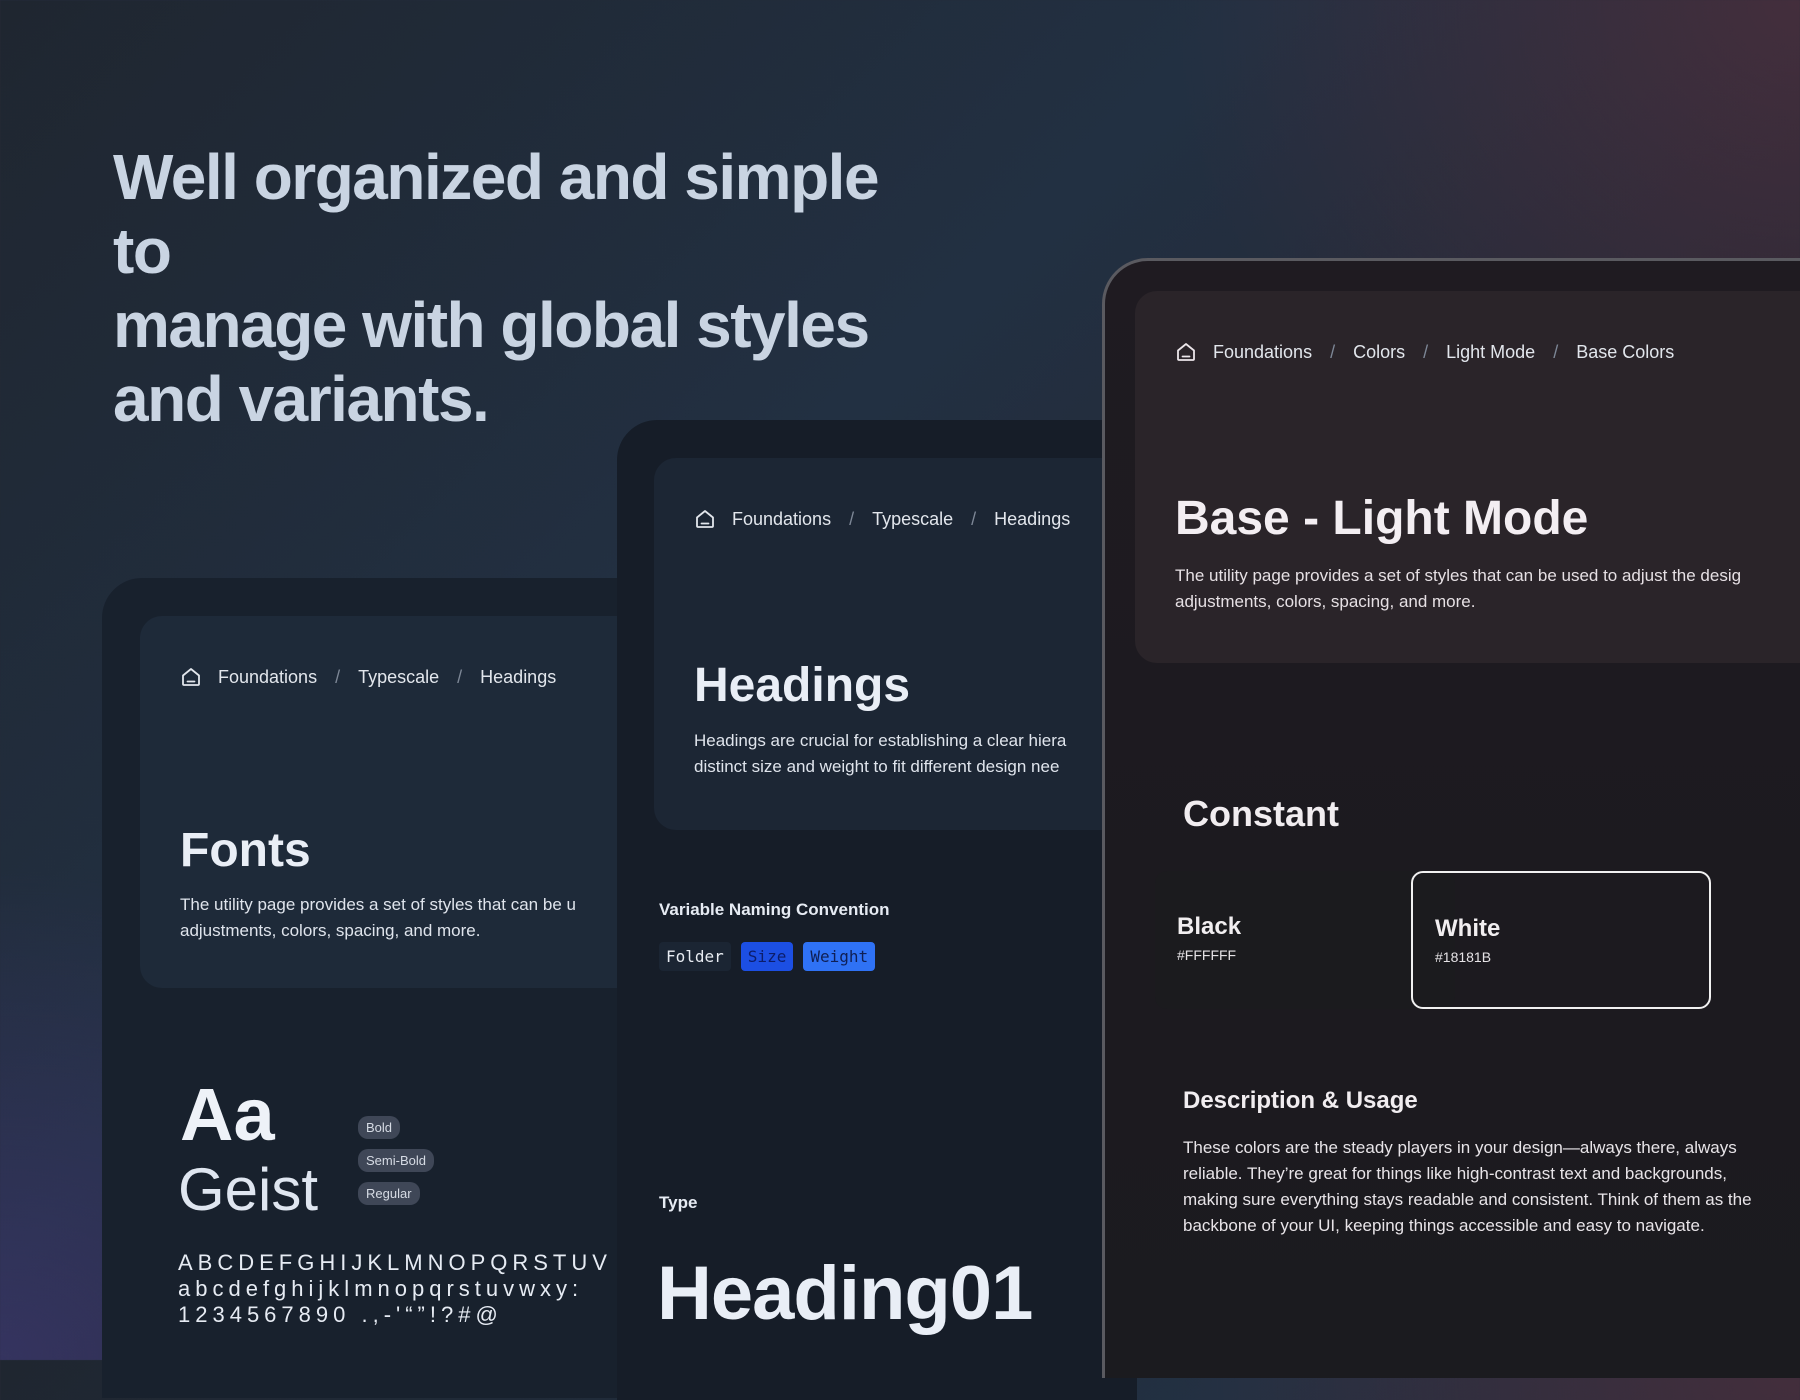  What do you see at coordinates (301, 399) in the screenshot?
I see `hero-line-3: and variants.` at bounding box center [301, 399].